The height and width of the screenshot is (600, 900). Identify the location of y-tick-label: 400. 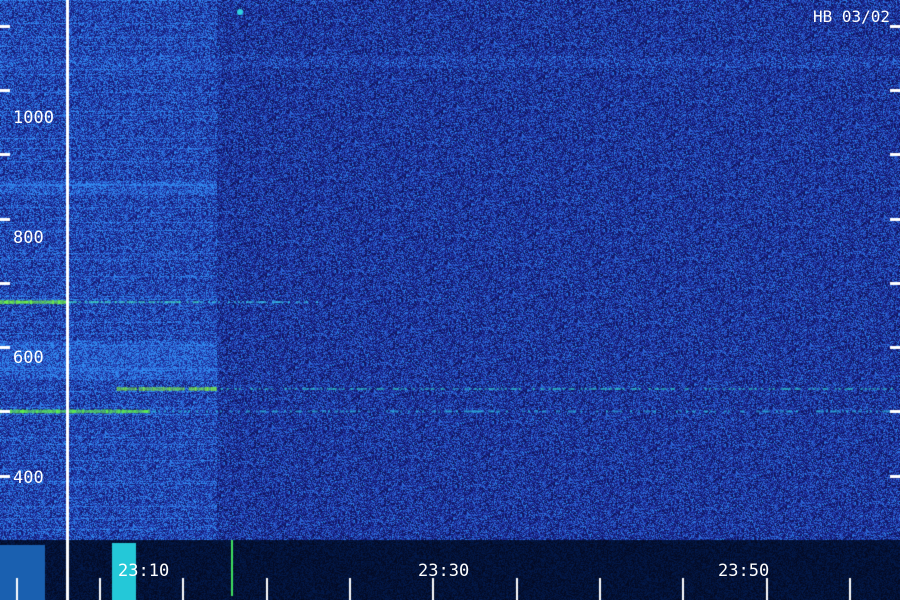
(28, 478).